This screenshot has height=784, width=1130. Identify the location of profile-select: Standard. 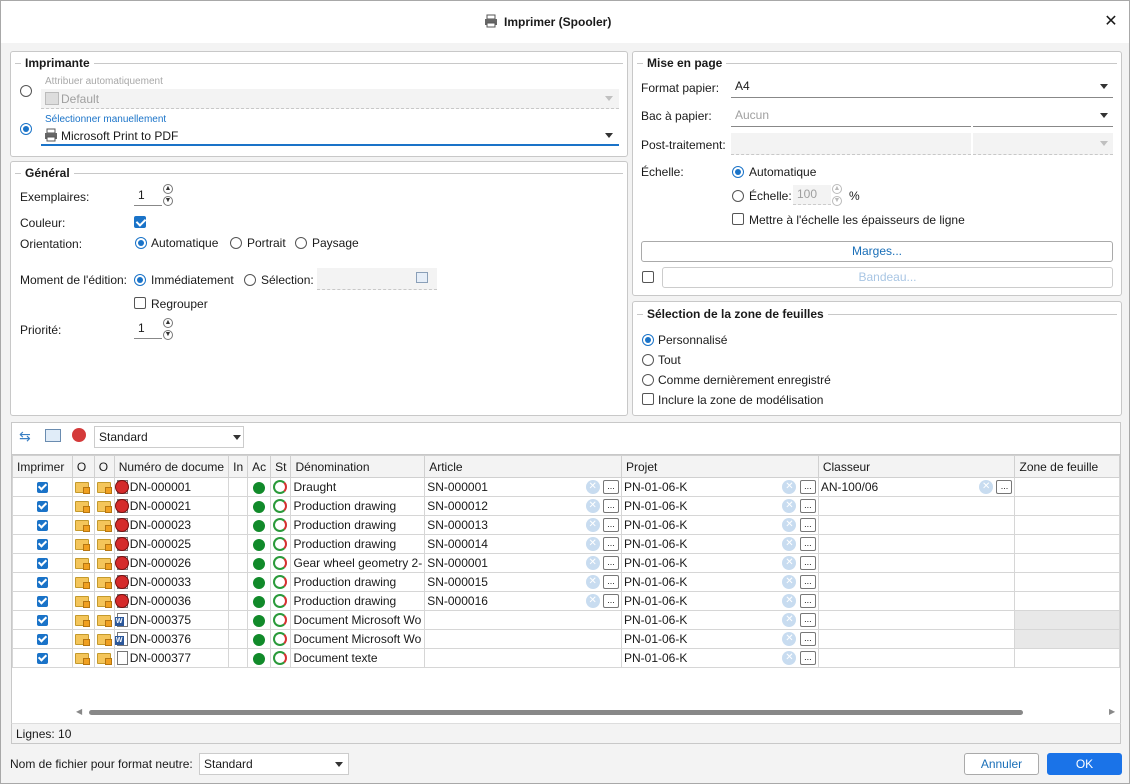
(169, 437).